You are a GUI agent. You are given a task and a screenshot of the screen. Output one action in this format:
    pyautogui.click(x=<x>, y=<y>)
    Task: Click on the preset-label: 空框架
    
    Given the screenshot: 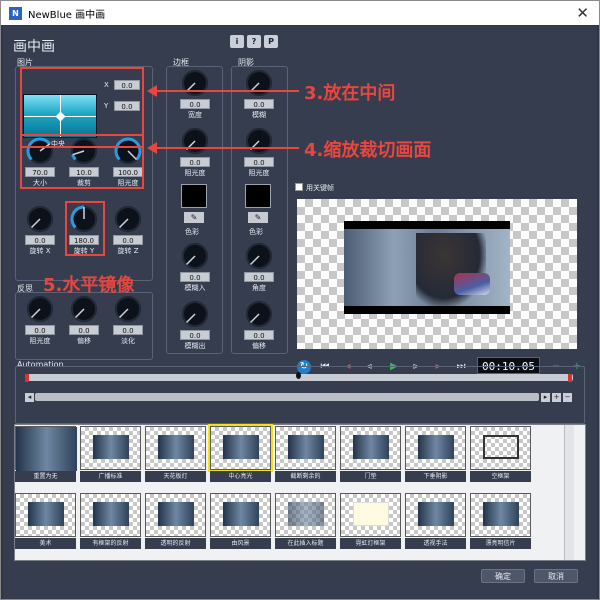 What is the action you would take?
    pyautogui.click(x=500, y=476)
    